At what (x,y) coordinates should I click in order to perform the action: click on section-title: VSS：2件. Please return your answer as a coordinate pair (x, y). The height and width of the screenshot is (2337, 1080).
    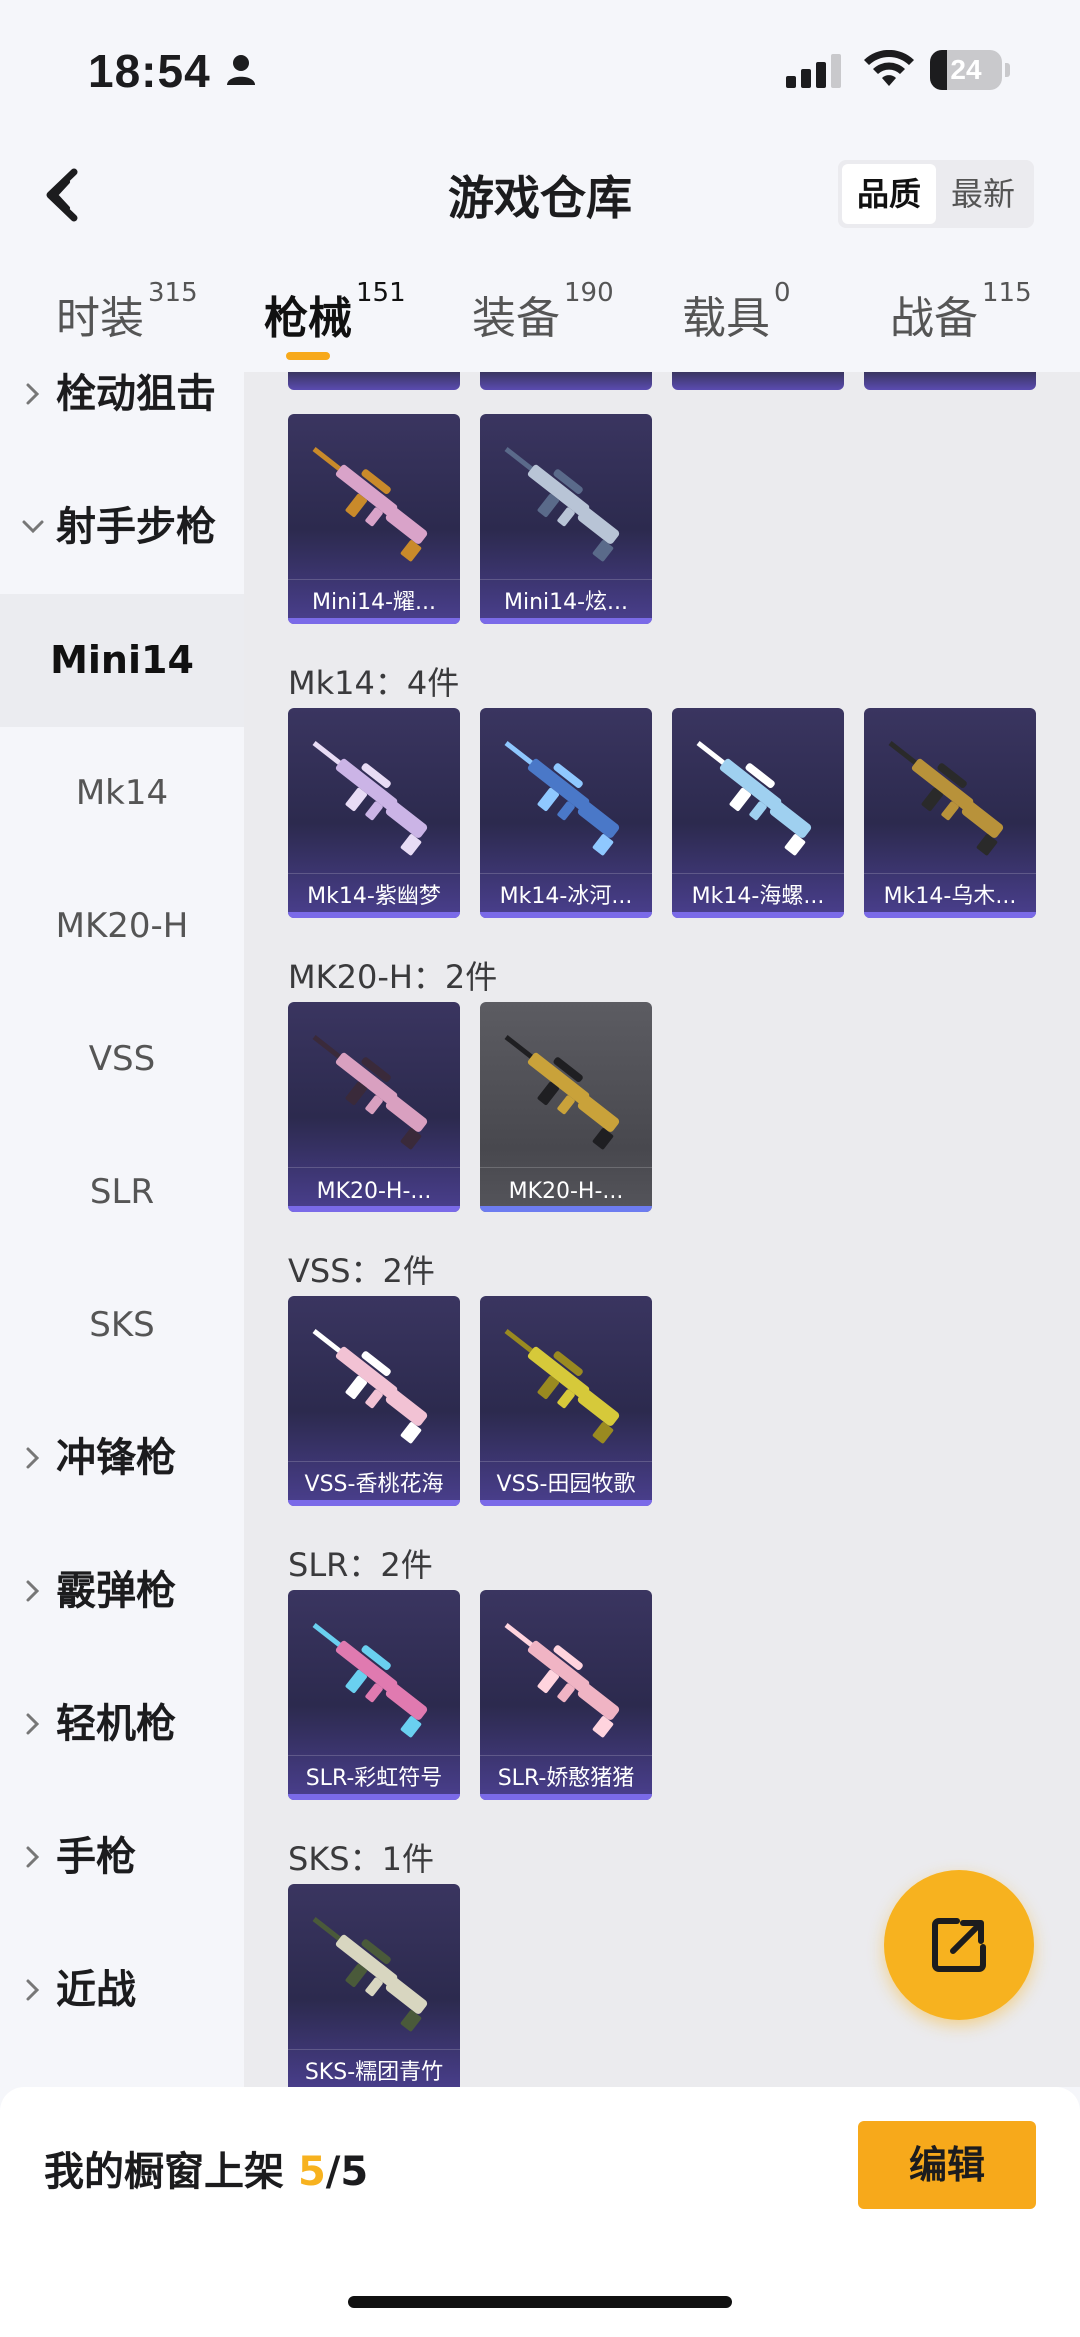
    Looking at the image, I should click on (361, 1271).